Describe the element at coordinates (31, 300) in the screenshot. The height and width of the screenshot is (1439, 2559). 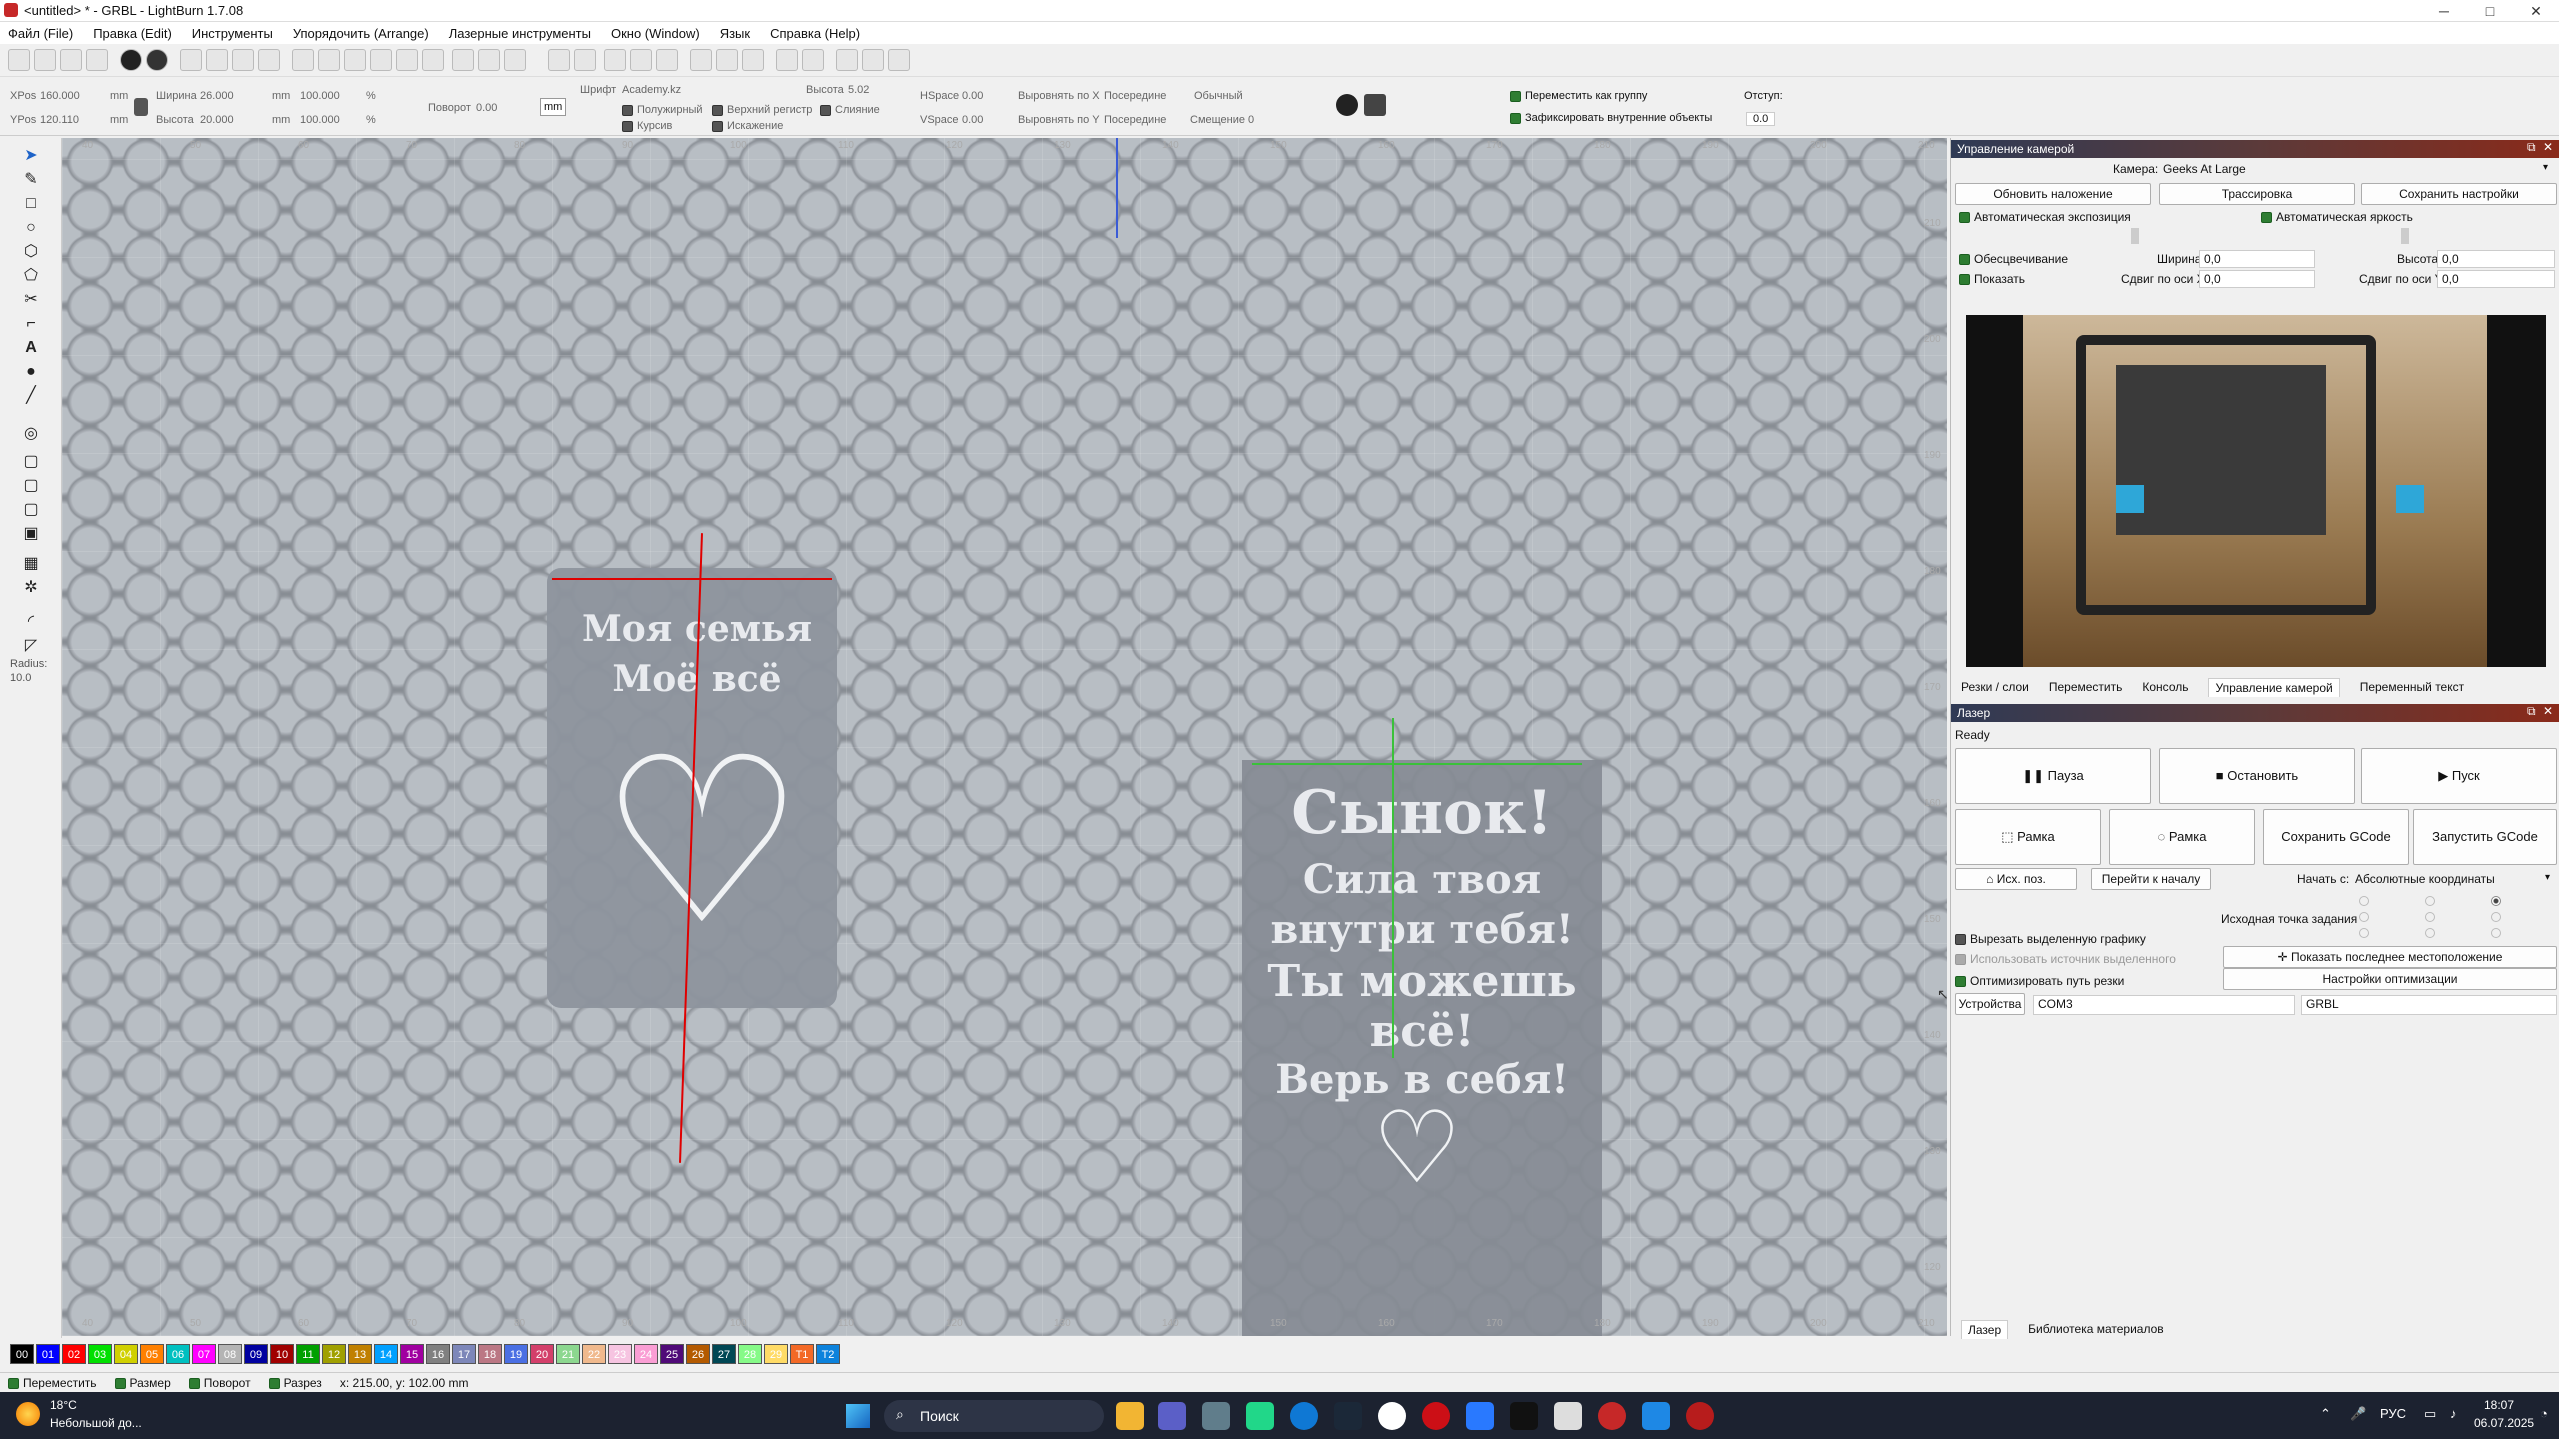
I see `cut-shape-icon: ✂` at that location.